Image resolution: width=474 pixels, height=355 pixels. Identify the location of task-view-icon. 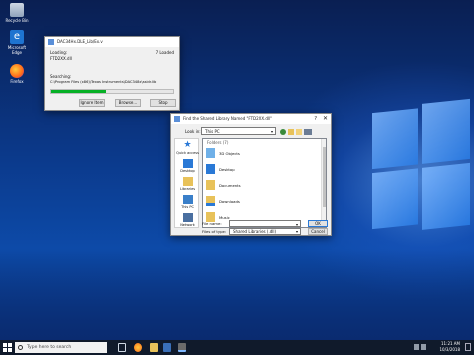
(122, 347).